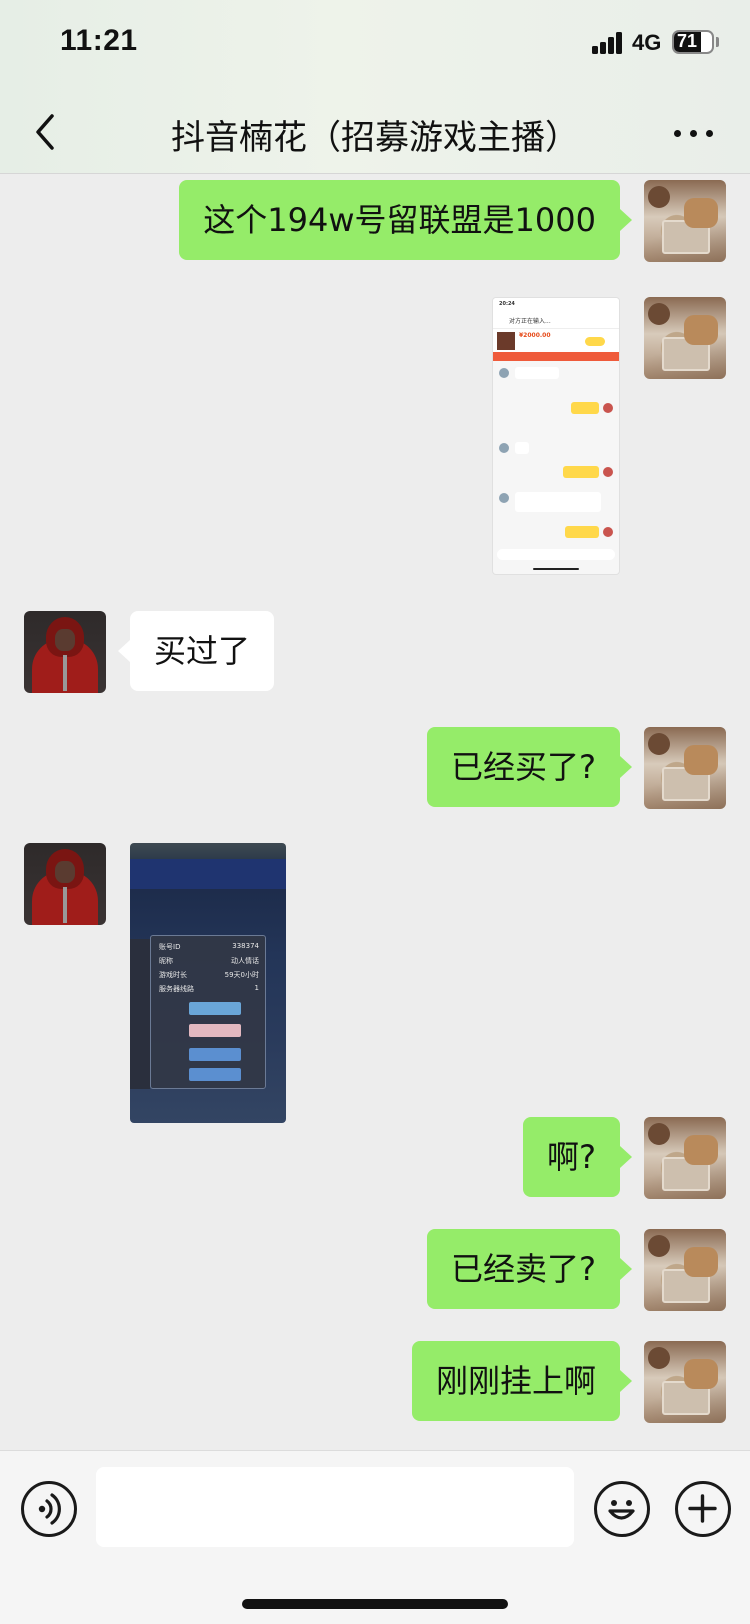 The image size is (750, 1624). I want to click on emoji-button, so click(622, 1509).